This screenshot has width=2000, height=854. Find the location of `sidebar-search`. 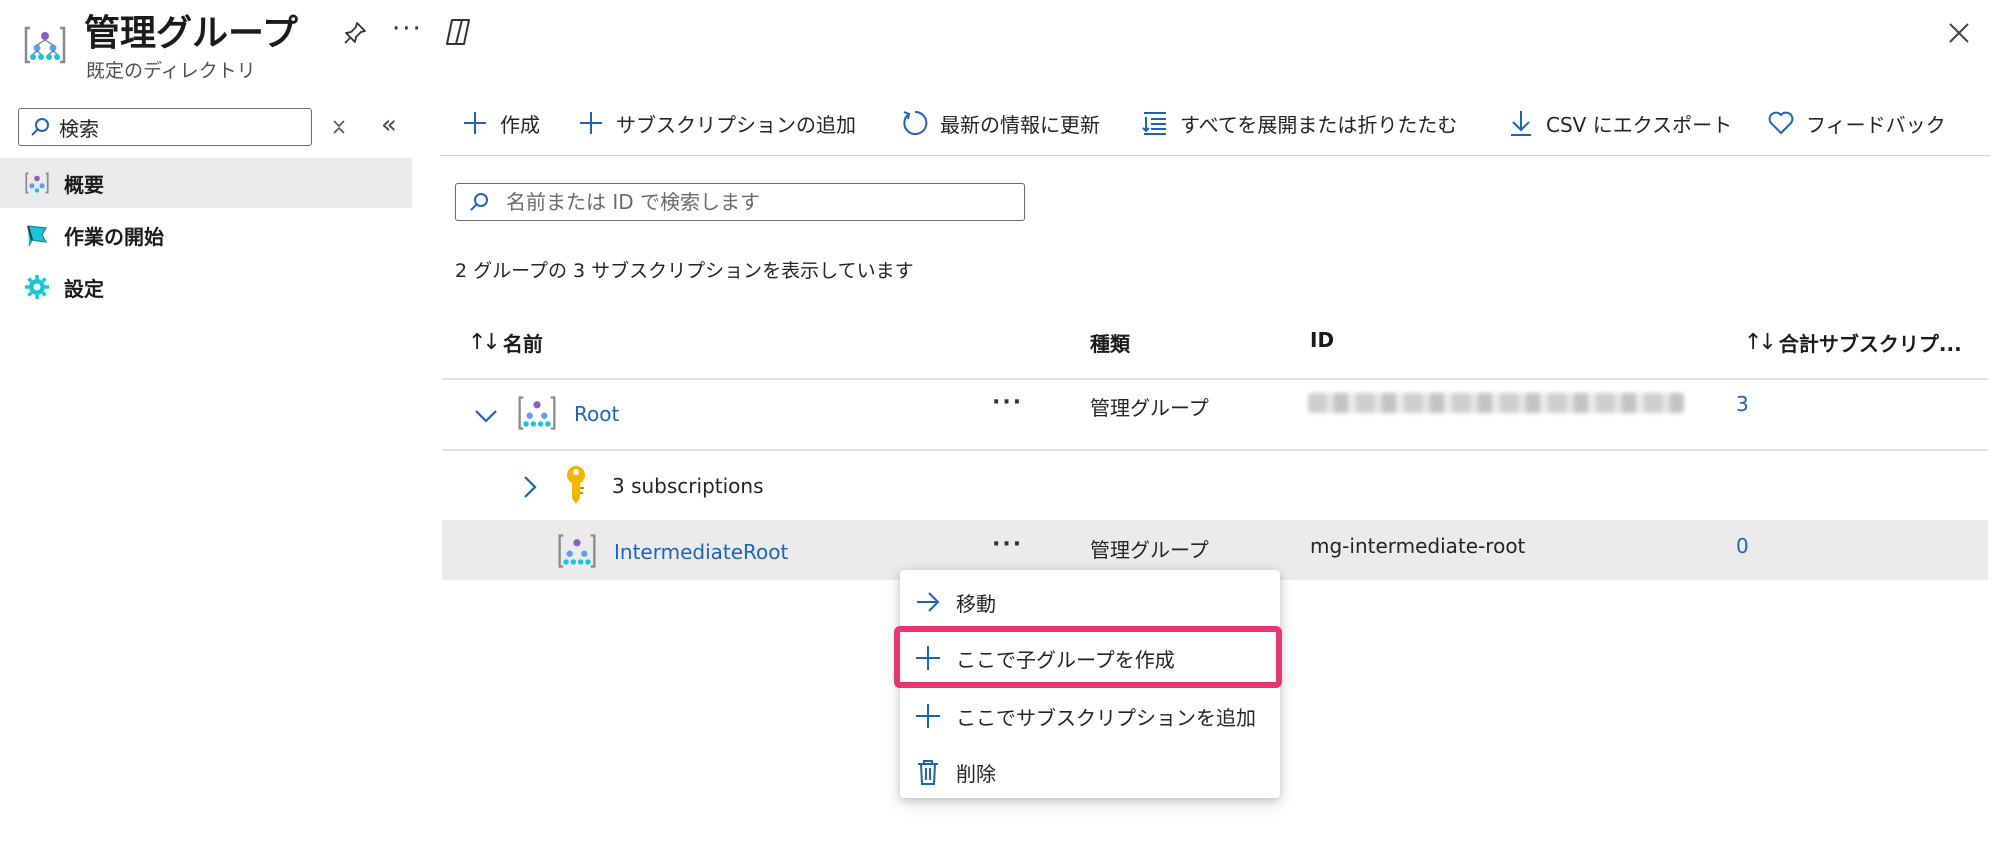

sidebar-search is located at coordinates (165, 127).